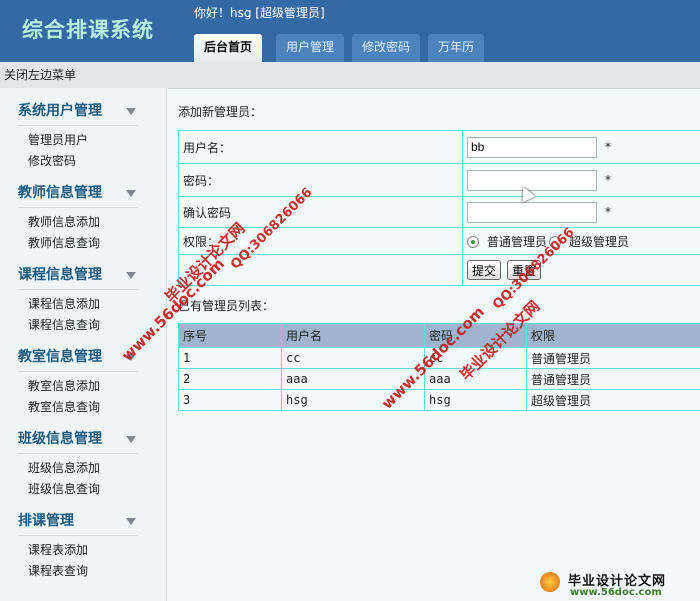 Image resolution: width=700 pixels, height=601 pixels. I want to click on password-input, so click(532, 180).